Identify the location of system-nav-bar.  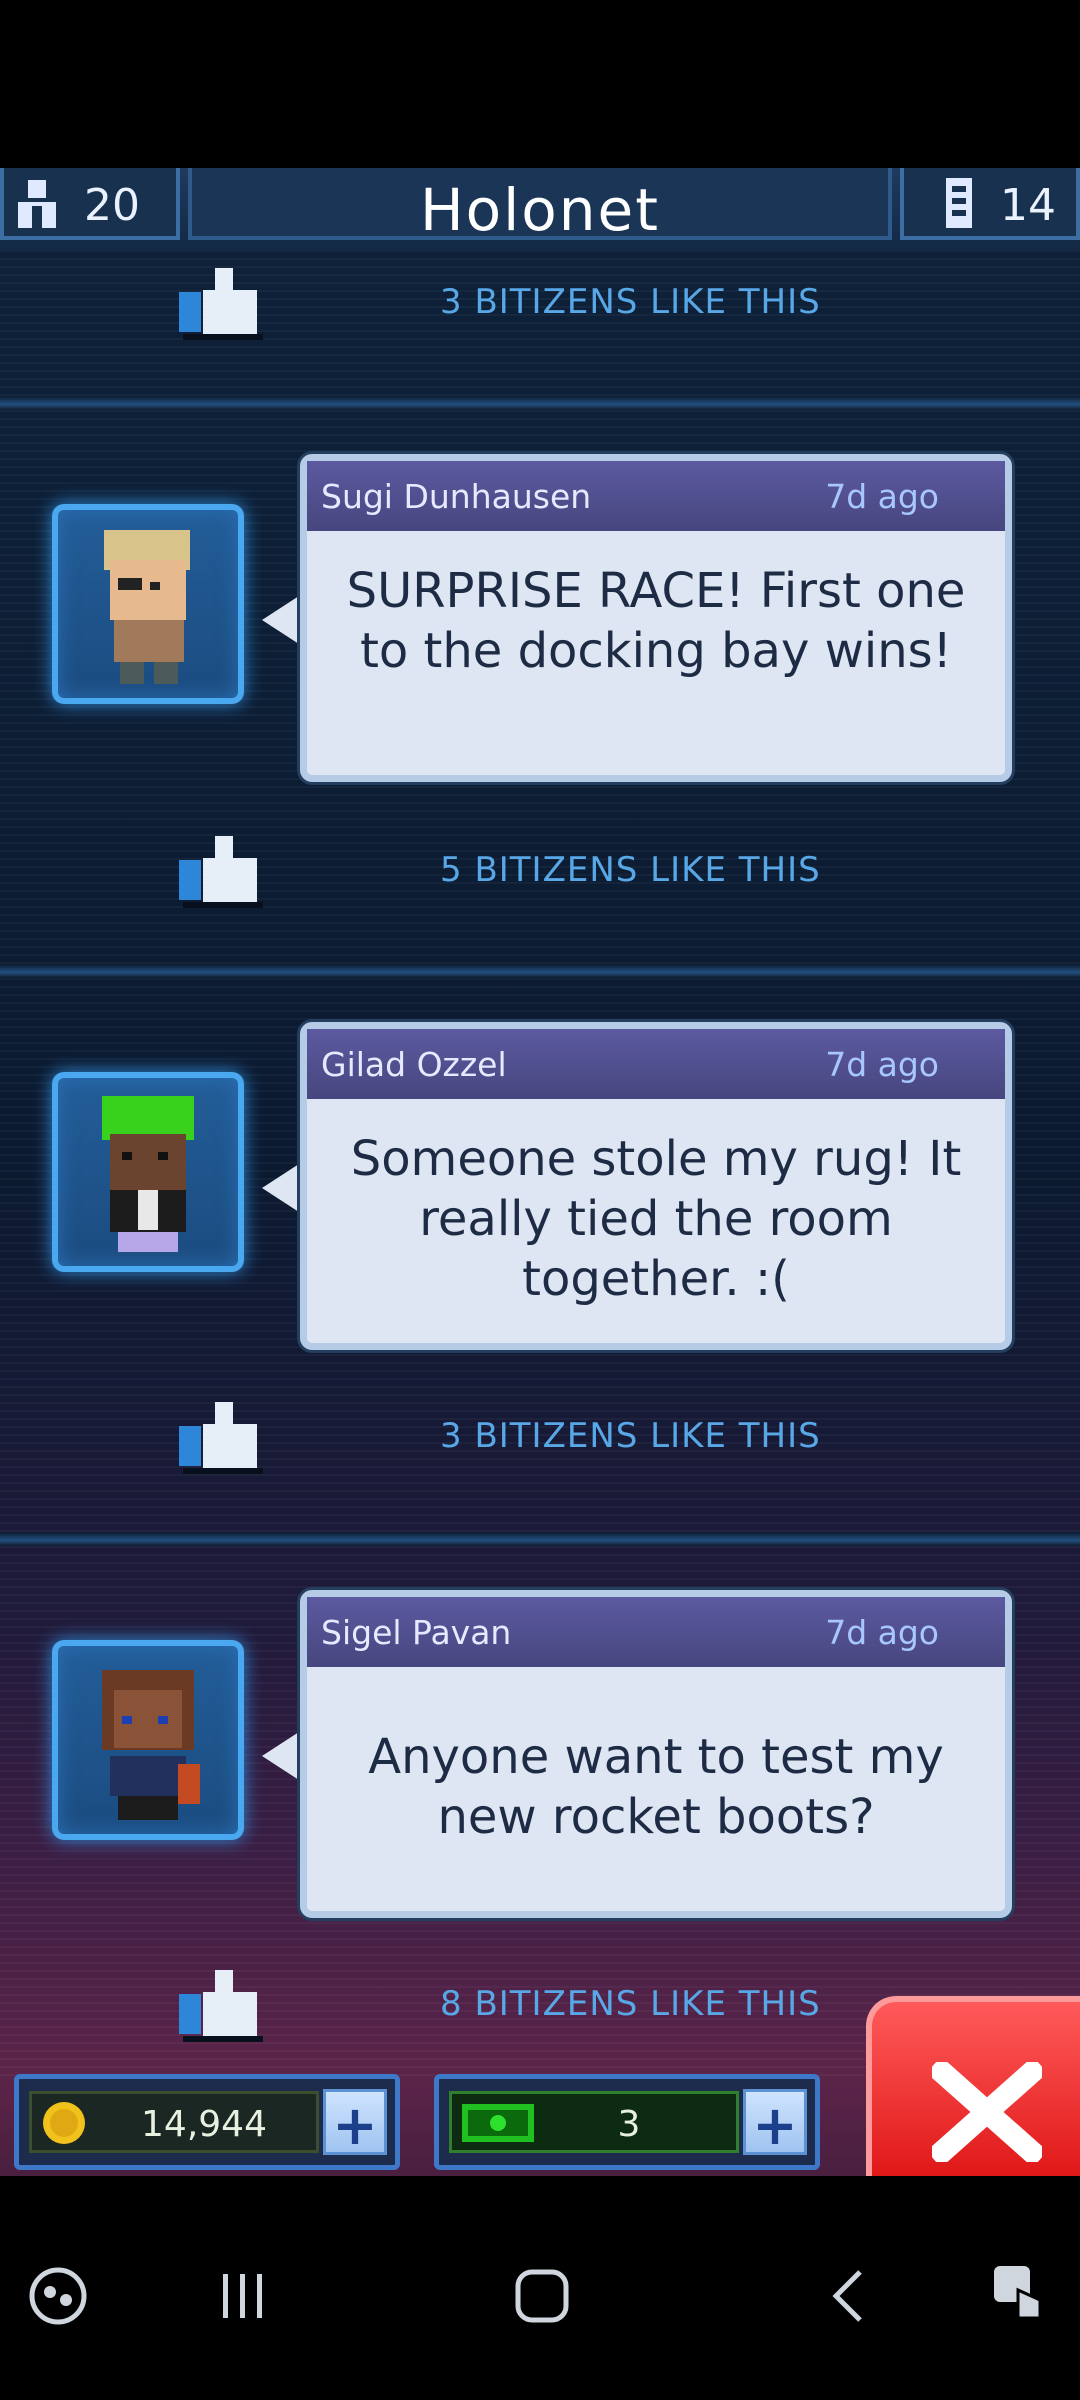
(540, 2288).